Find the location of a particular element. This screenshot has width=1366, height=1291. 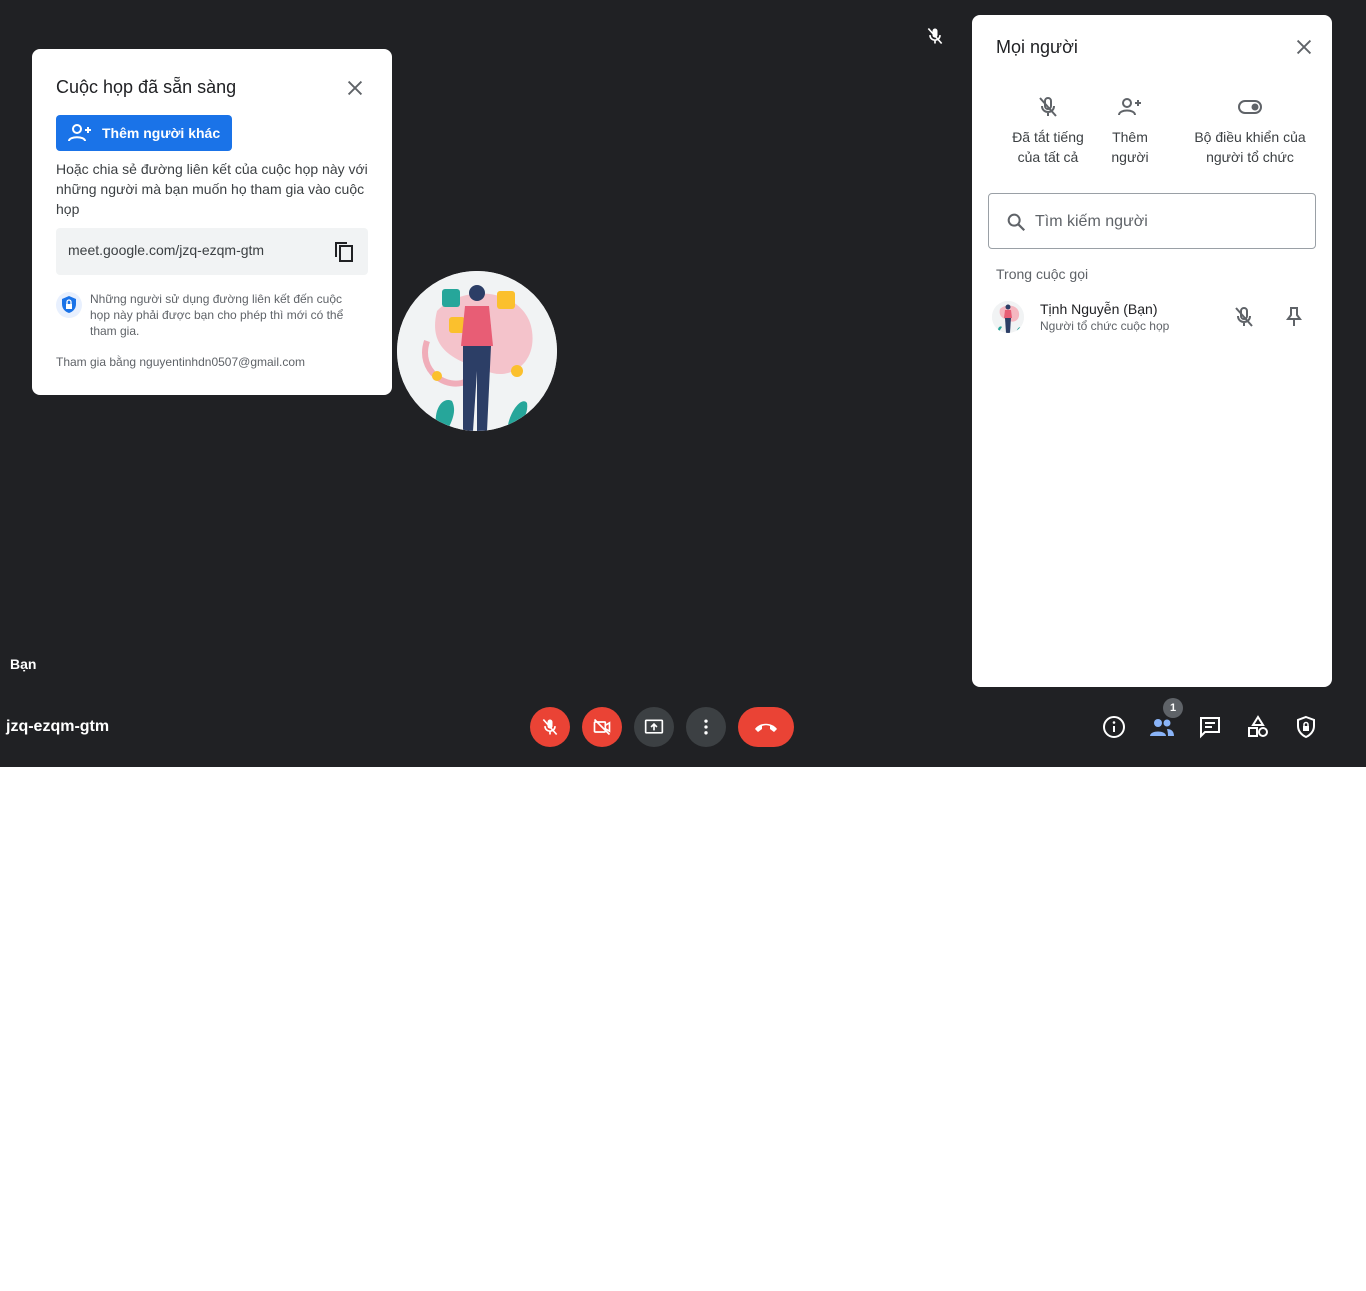

meeting-info-button is located at coordinates (1114, 727).